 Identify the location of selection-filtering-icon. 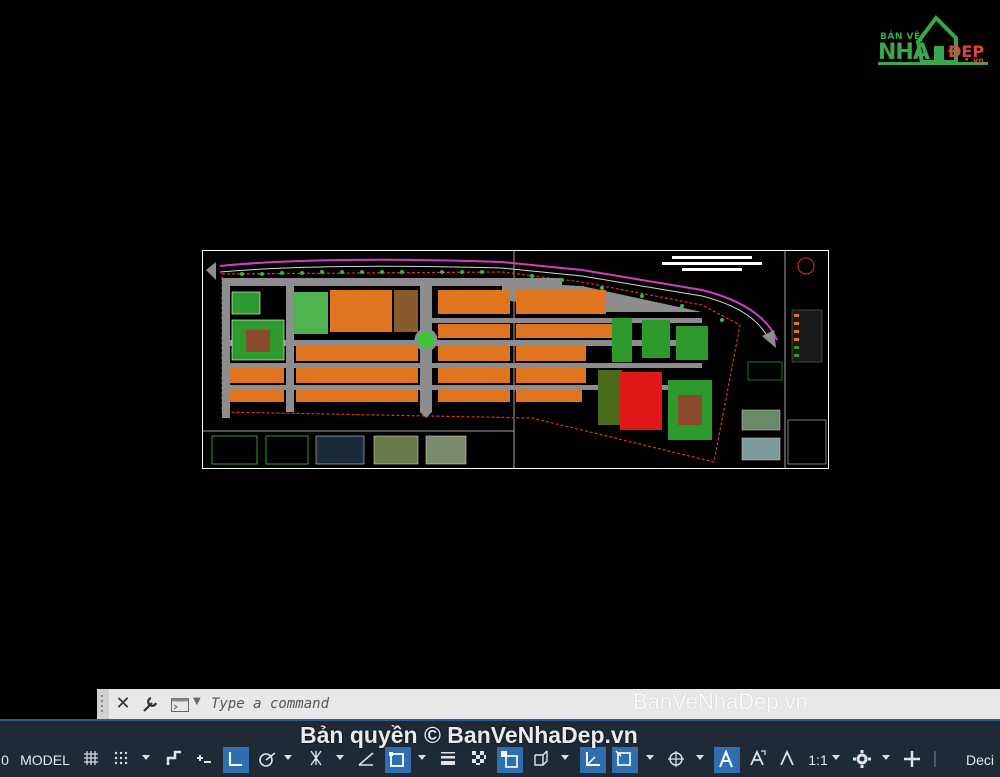
(625, 760).